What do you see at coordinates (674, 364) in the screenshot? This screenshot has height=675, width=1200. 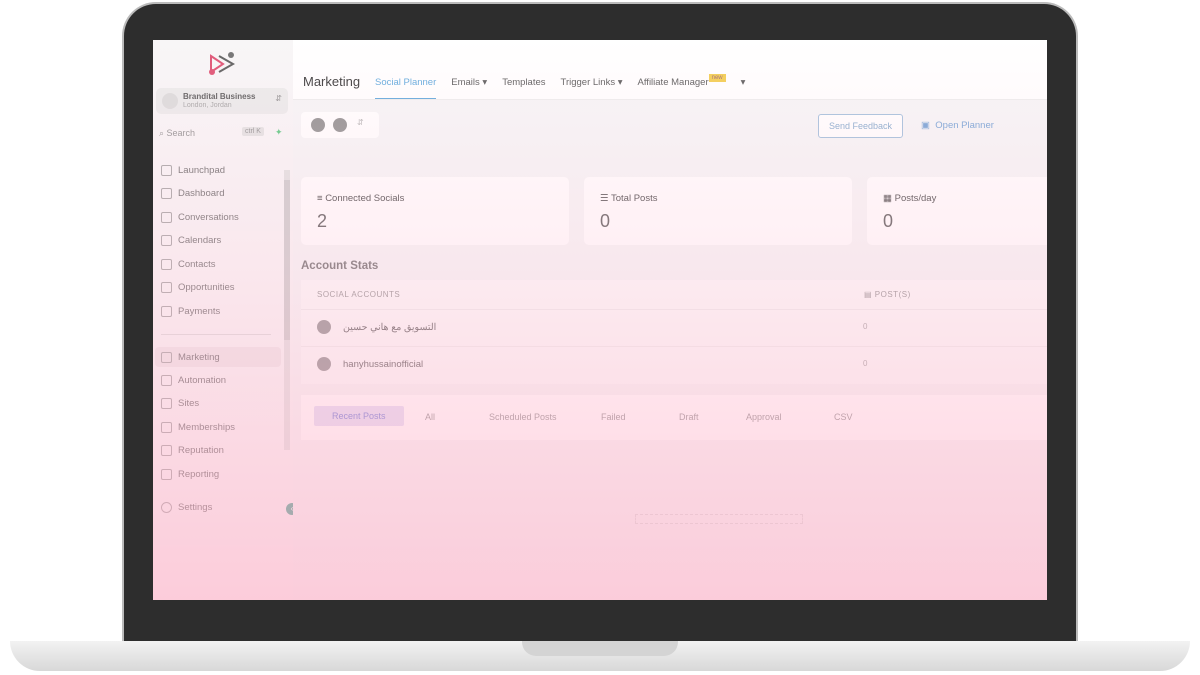 I see `table-row: hanyhussainofficial 0` at bounding box center [674, 364].